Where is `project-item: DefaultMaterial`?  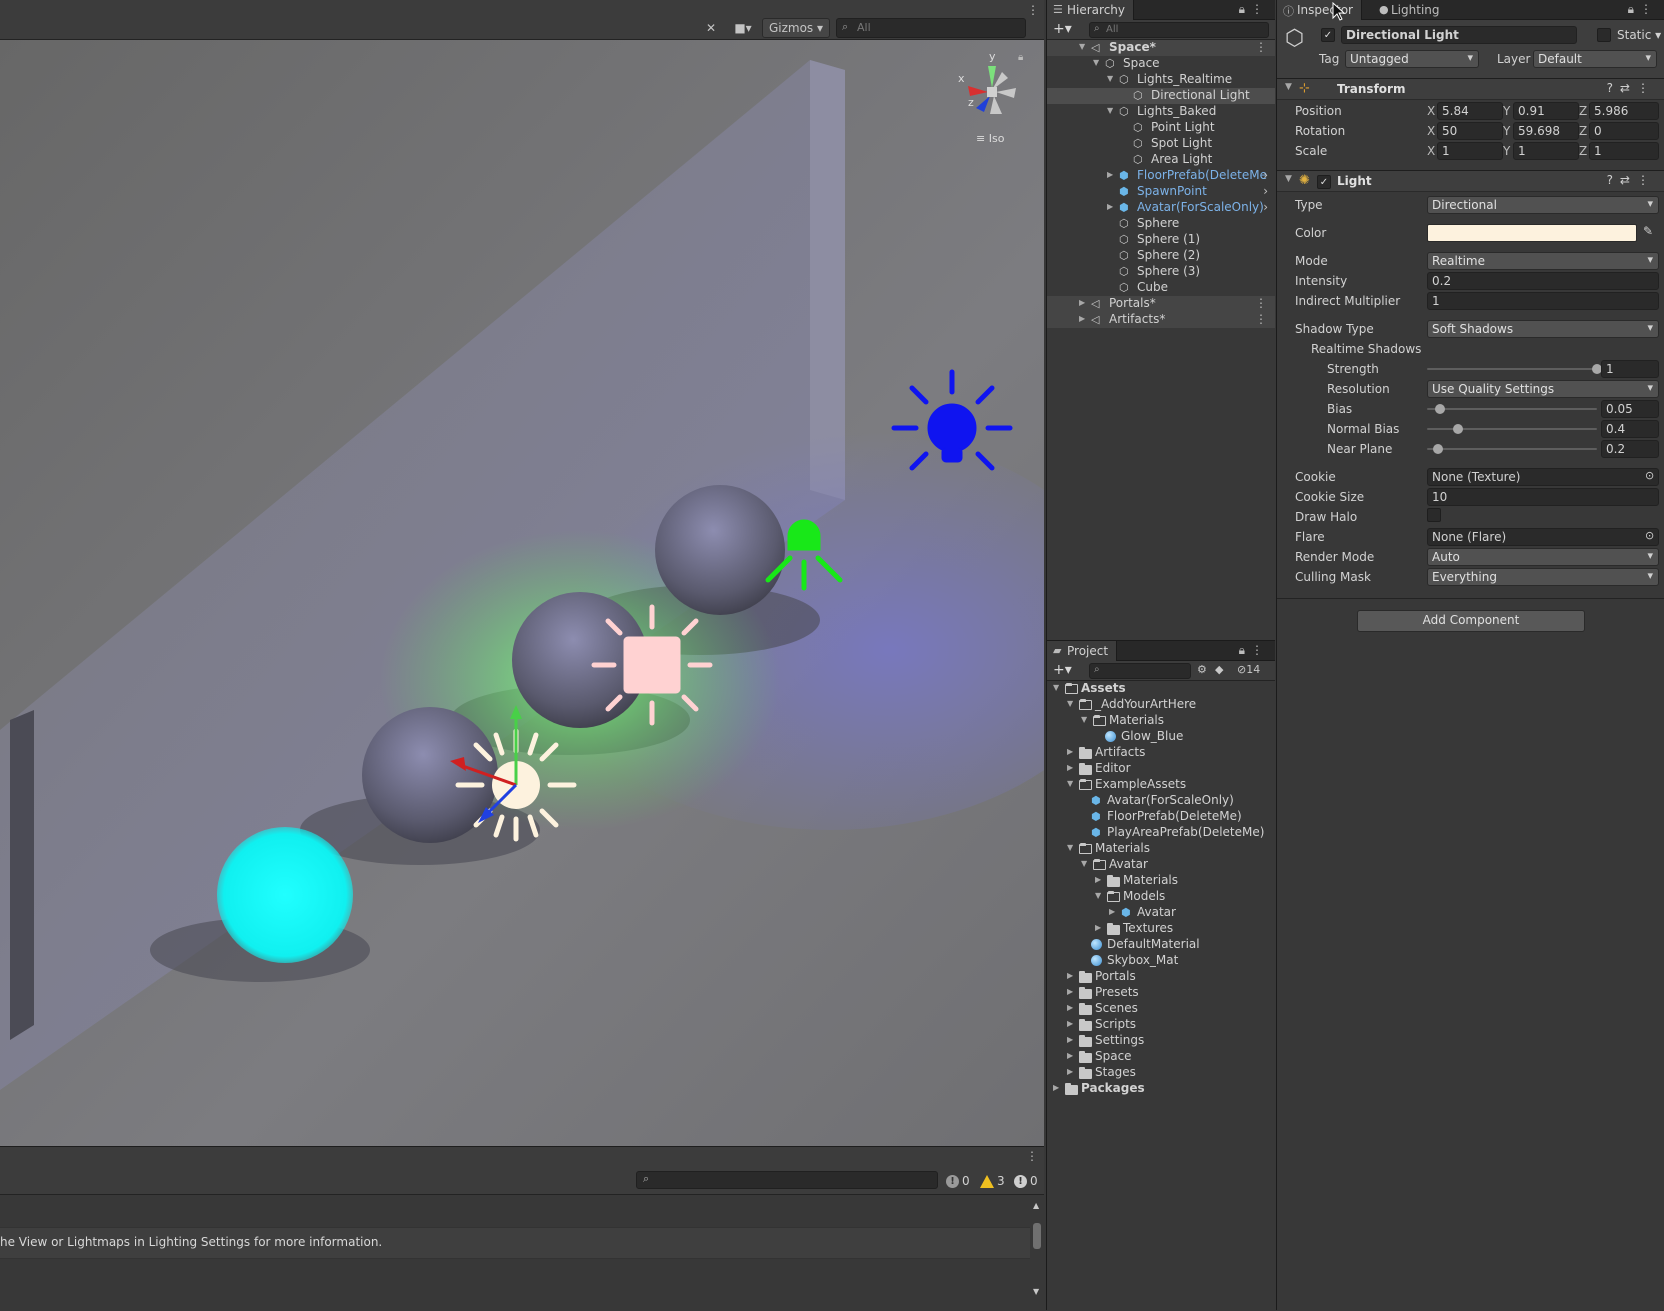
project-item: DefaultMaterial is located at coordinates (1161, 945).